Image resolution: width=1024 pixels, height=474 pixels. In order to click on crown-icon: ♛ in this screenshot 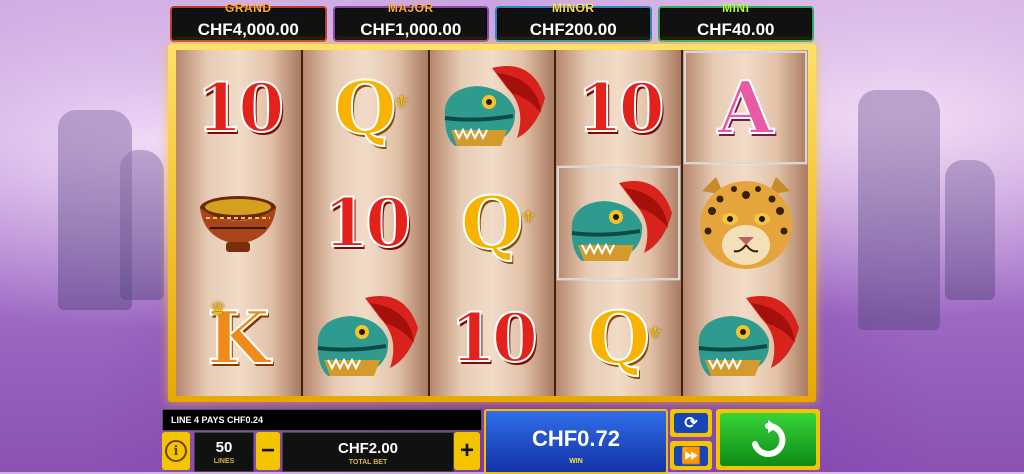, I will do `click(218, 308)`.